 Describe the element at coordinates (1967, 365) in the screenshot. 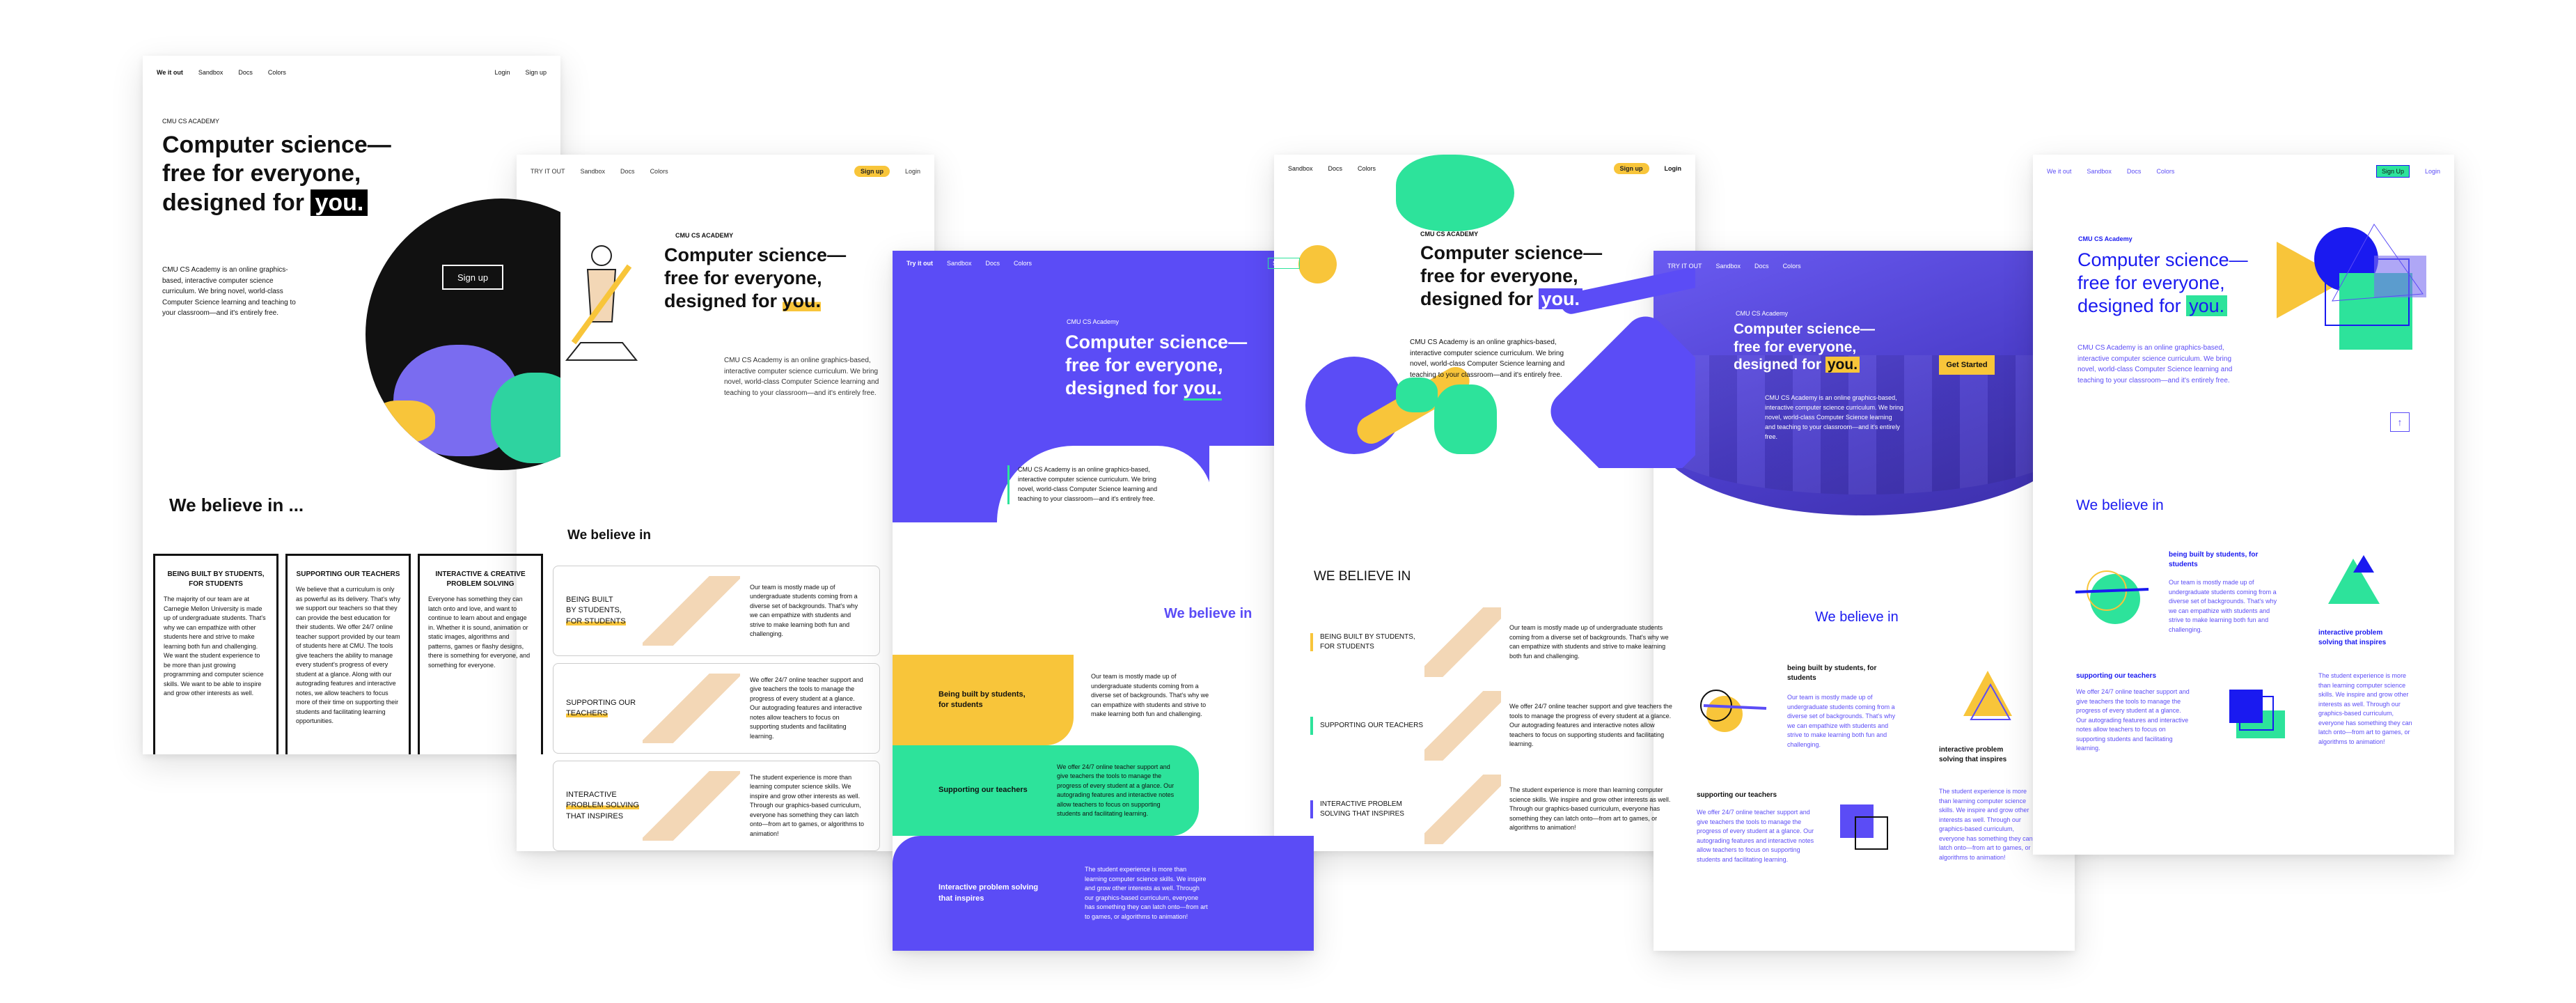

I see `get-started-button: Get Started` at that location.